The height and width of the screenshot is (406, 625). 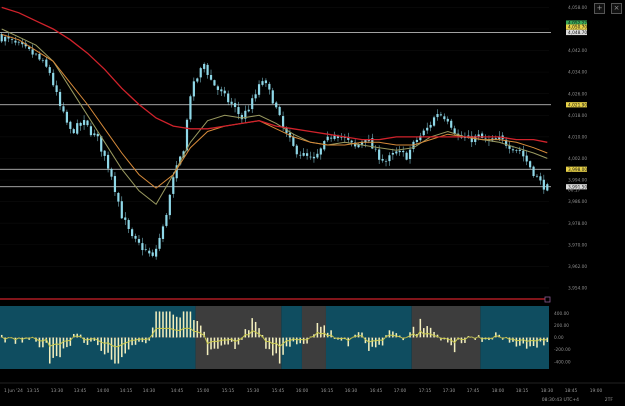 I want to click on add-button: +, so click(x=599, y=8).